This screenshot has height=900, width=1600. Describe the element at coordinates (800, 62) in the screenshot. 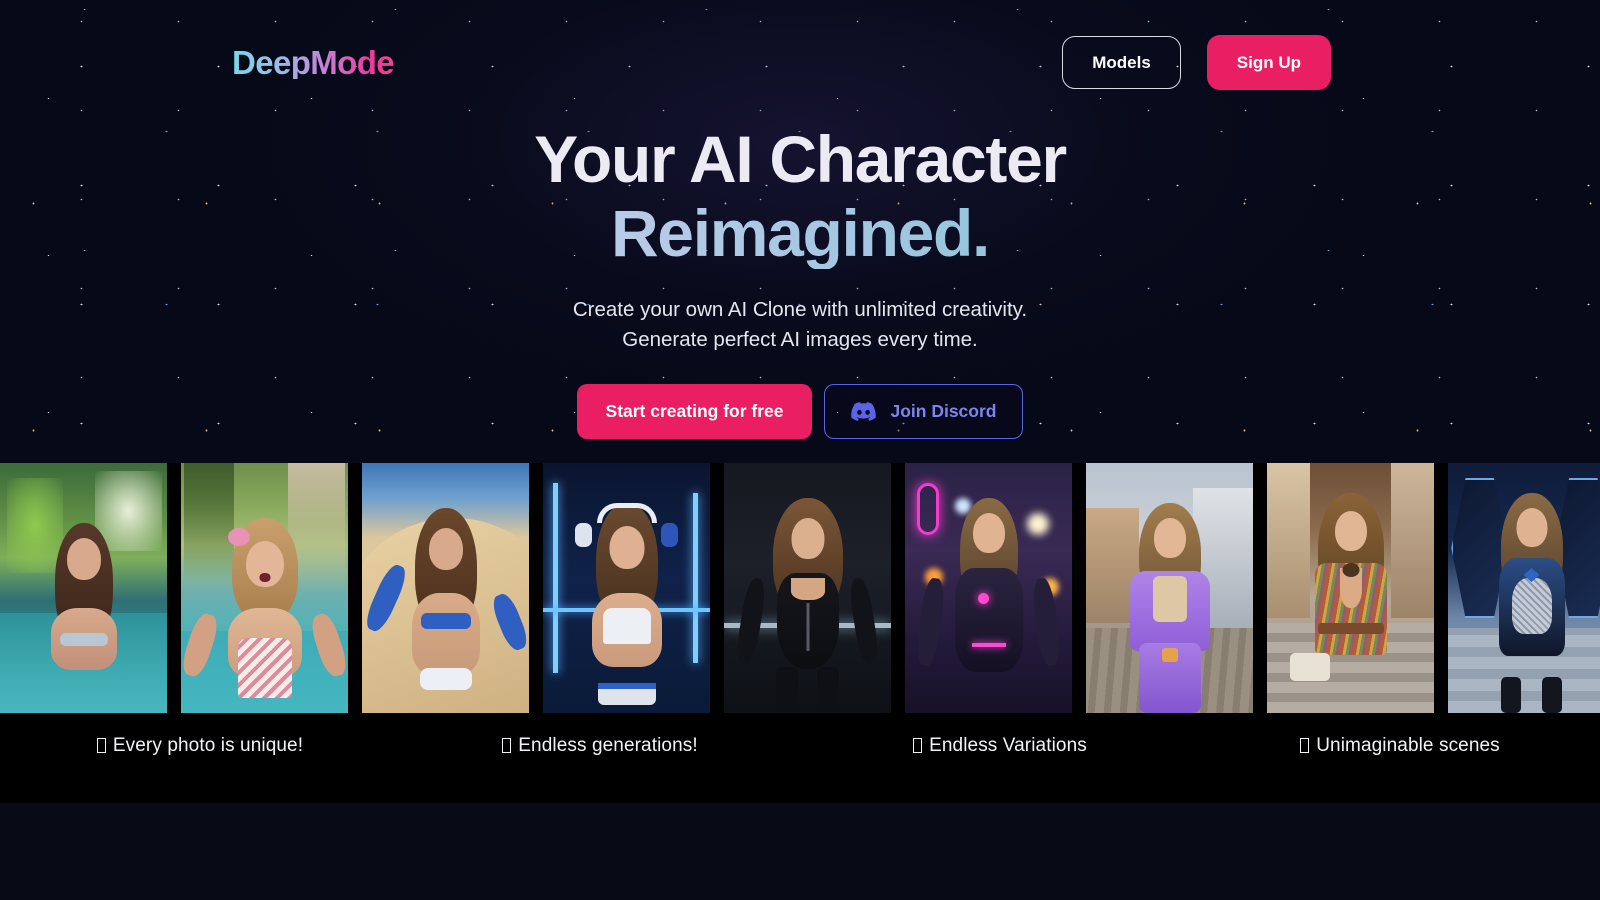

I see `navbar: DeepMode Models Sign Up` at that location.